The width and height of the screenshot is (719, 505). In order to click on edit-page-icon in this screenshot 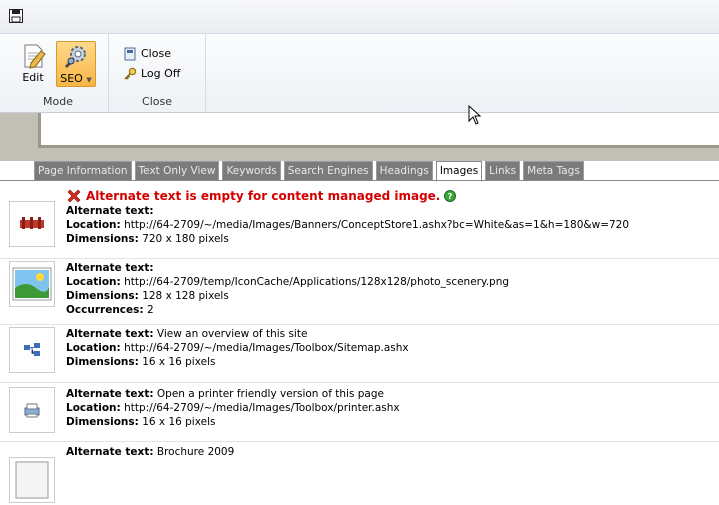, I will do `click(35, 56)`.